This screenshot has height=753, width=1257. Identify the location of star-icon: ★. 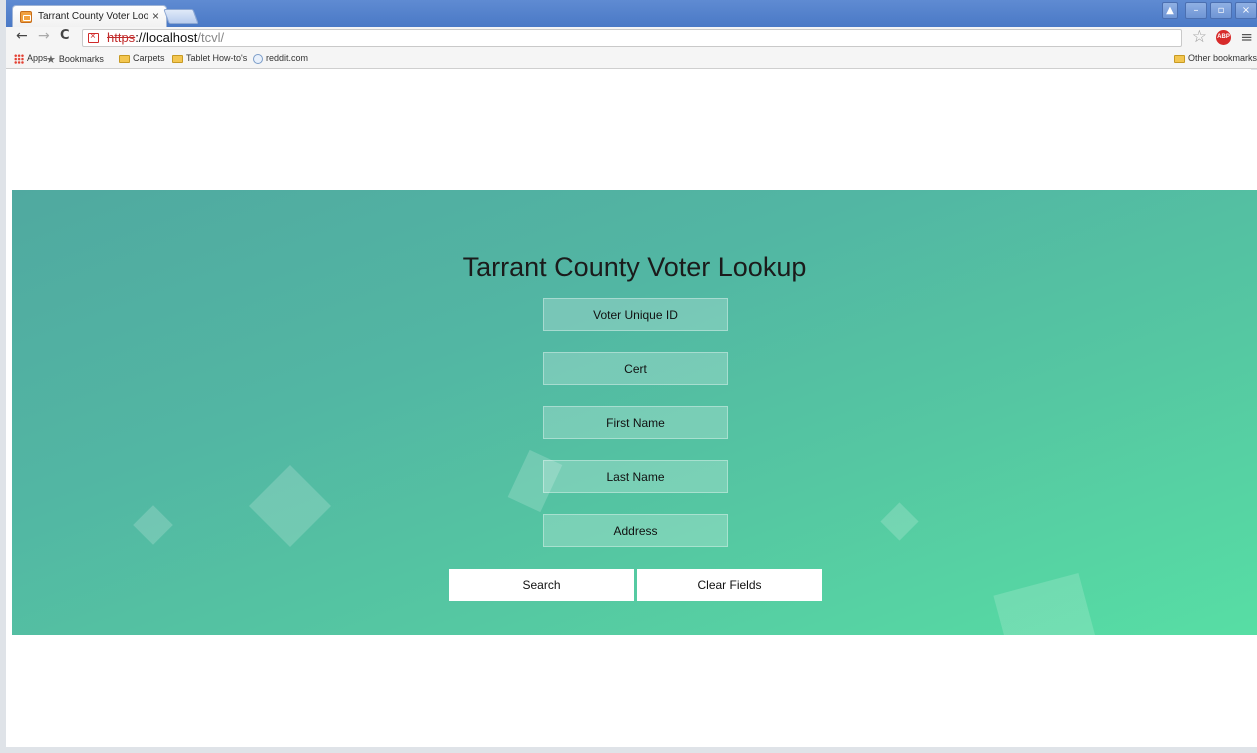
(51, 59).